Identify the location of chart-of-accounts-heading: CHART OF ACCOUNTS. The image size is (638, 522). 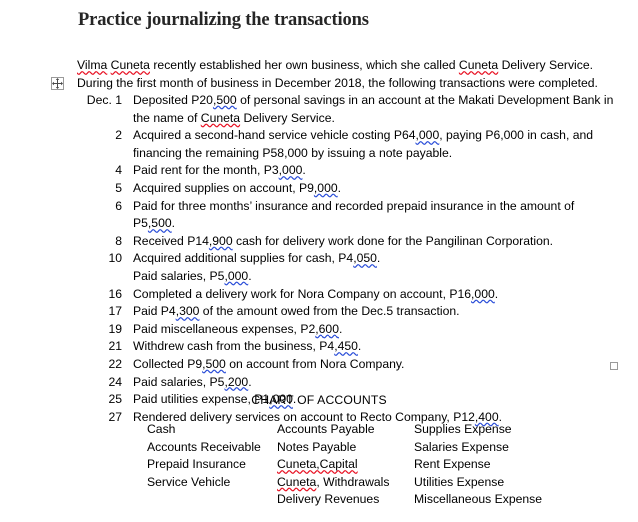
(319, 400).